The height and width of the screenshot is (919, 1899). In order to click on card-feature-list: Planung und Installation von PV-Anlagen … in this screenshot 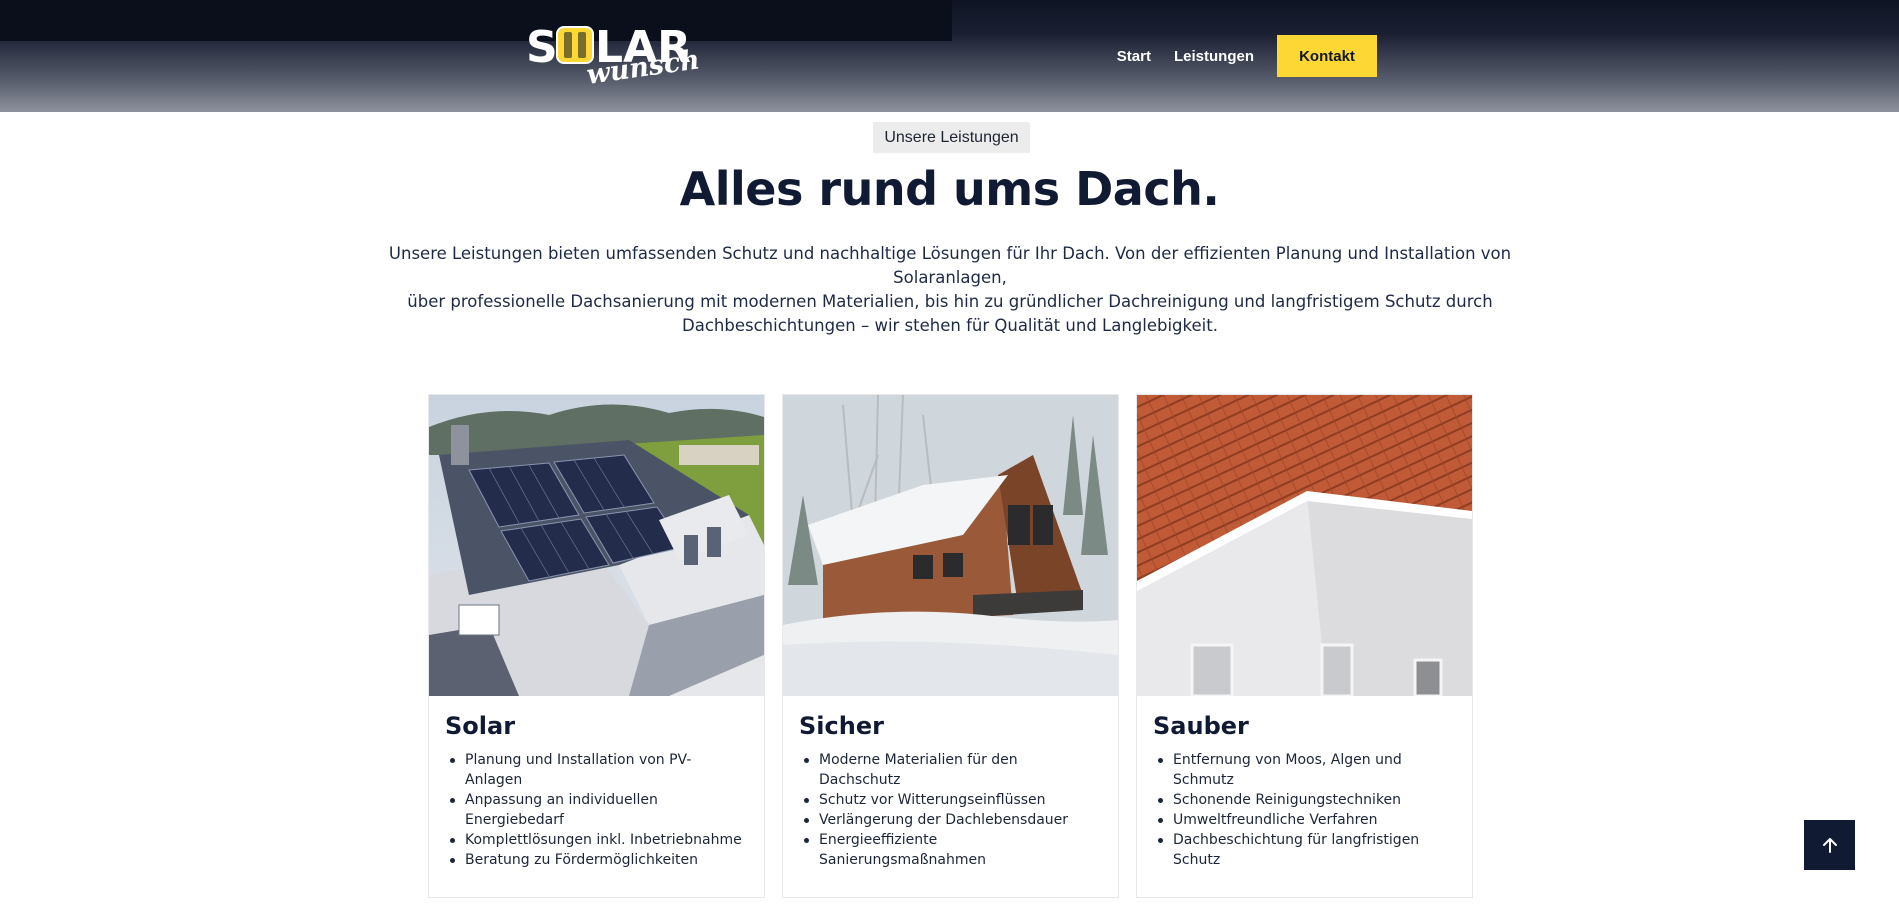, I will do `click(596, 810)`.